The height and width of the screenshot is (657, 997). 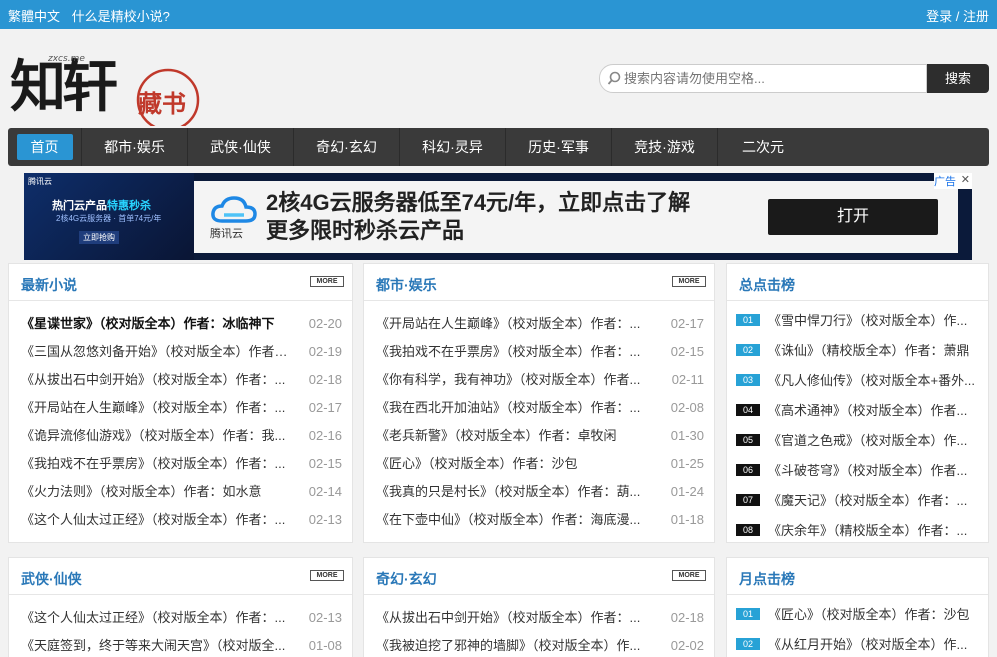 I want to click on book-link: 《老兵新警》（校对版全本）作者：卓牧闲, so click(x=513, y=436).